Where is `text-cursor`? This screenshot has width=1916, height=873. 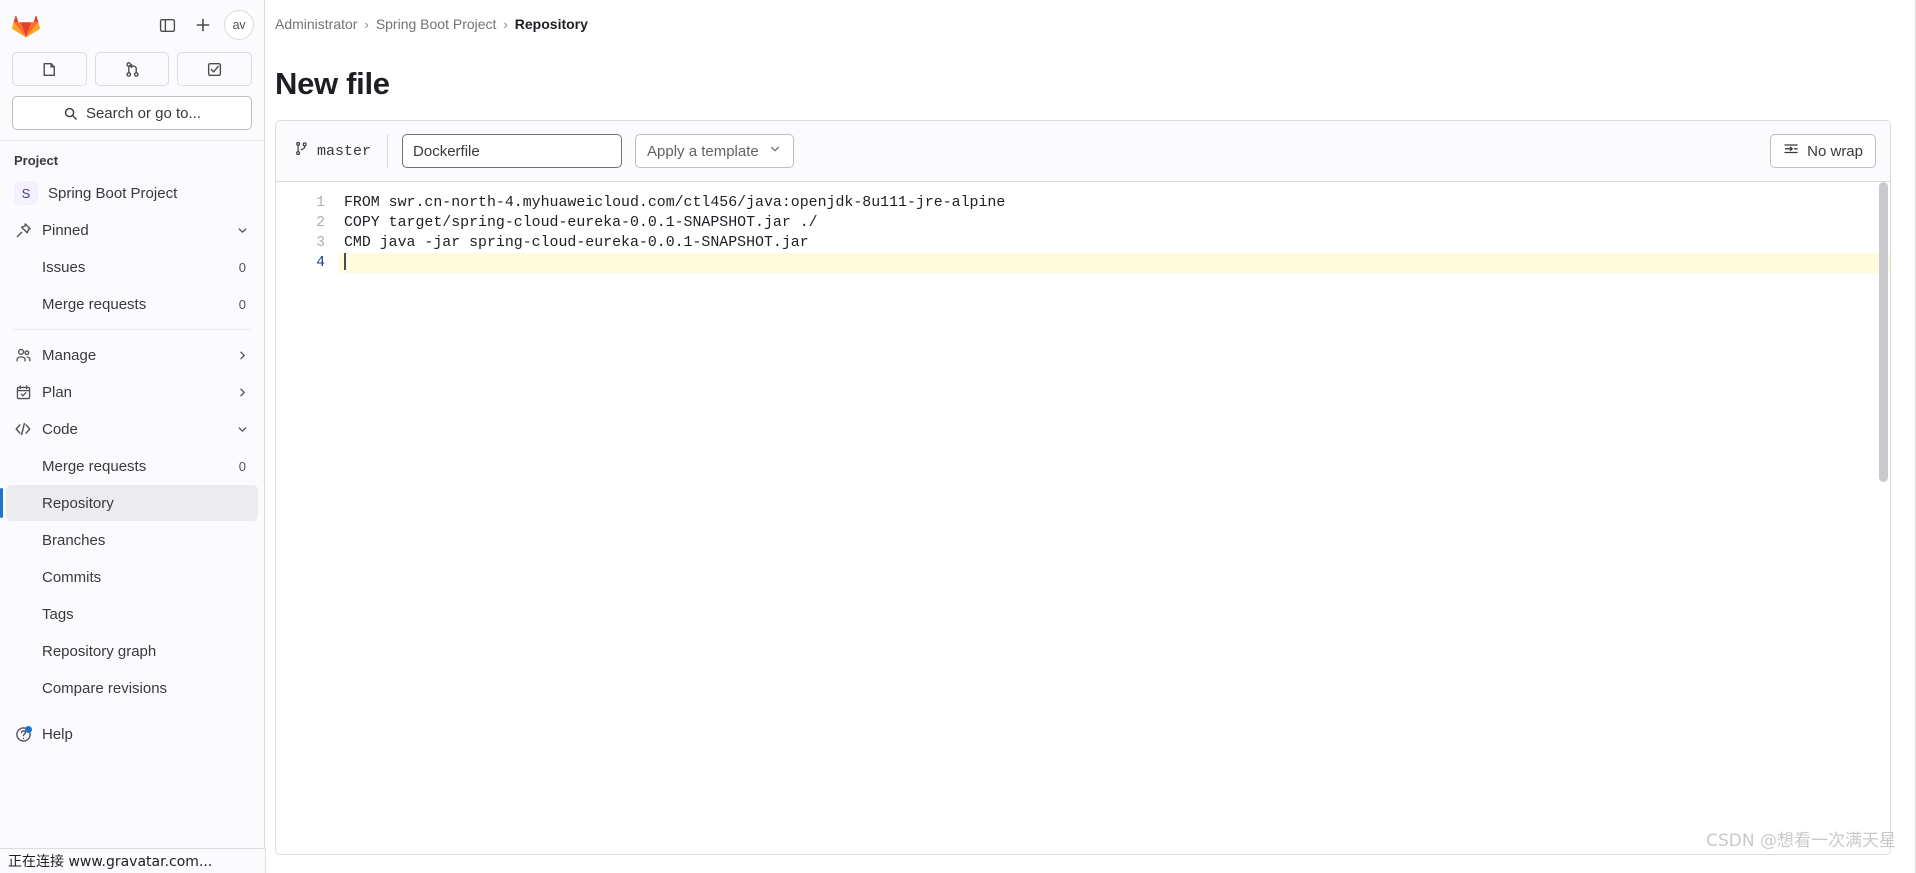 text-cursor is located at coordinates (345, 261).